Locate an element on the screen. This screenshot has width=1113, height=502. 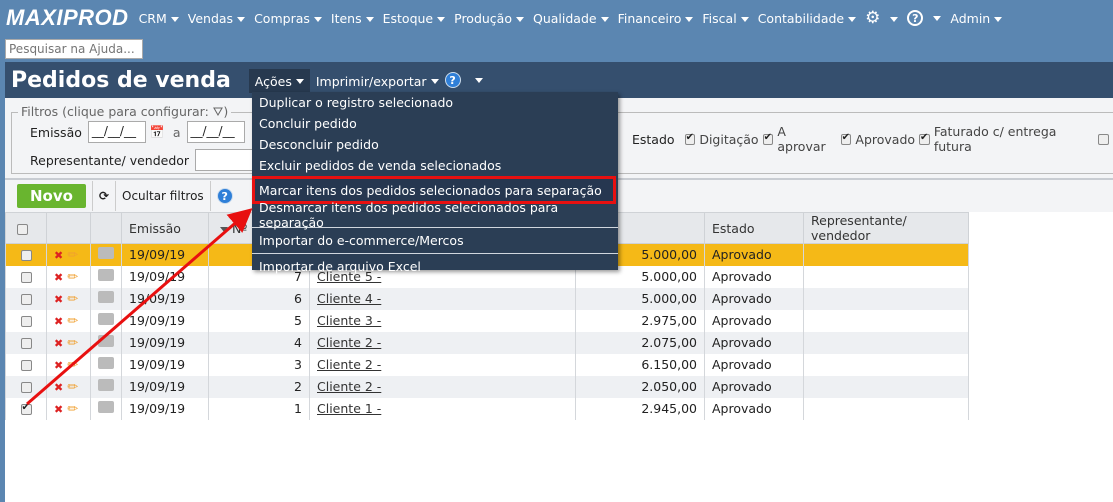
nav-item: Contabilidade is located at coordinates (807, 18).